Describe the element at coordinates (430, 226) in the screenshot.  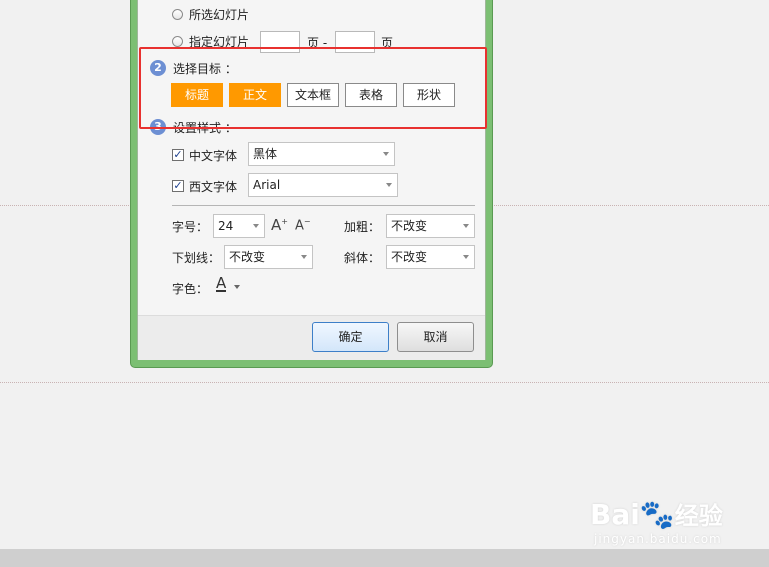
I see `bold-select: 不改变` at that location.